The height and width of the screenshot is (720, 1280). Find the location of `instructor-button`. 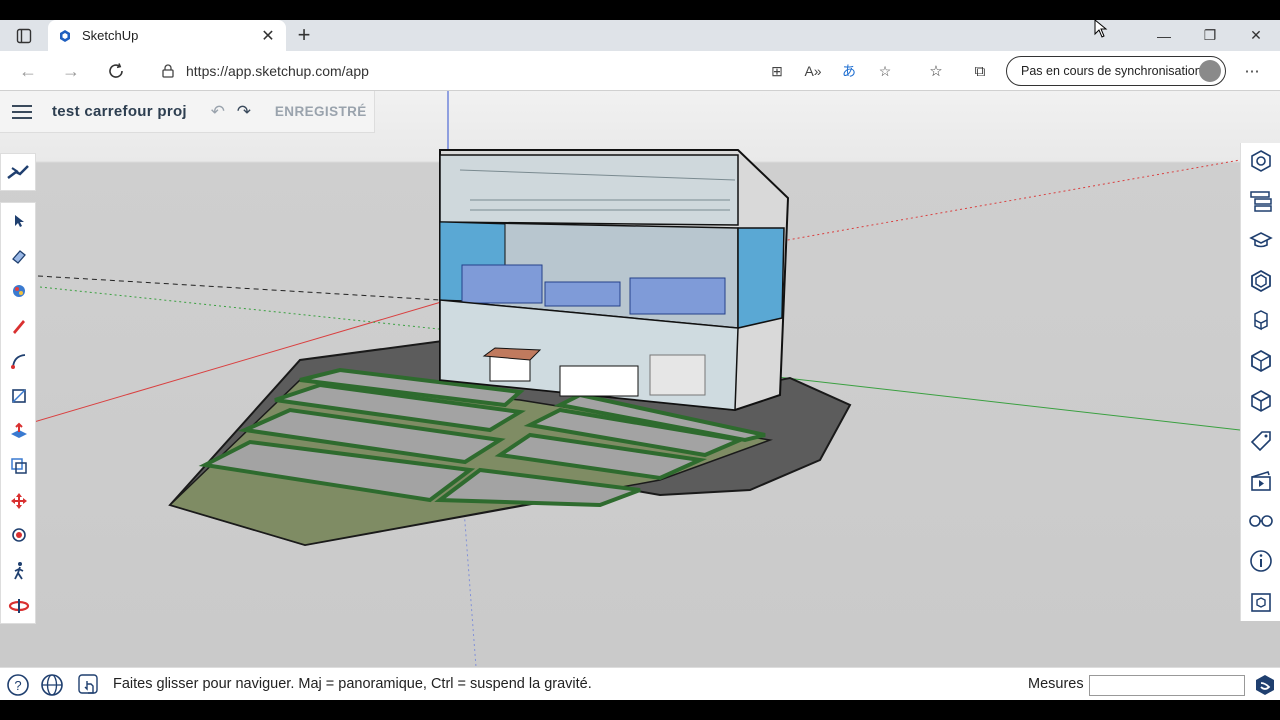

instructor-button is located at coordinates (1261, 241).